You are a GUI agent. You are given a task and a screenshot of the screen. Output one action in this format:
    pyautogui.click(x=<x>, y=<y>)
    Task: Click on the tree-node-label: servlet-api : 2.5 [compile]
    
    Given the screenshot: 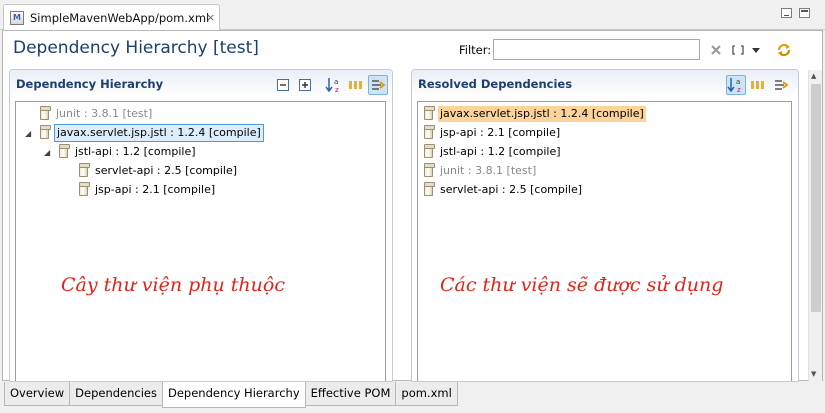 What is the action you would take?
    pyautogui.click(x=166, y=170)
    